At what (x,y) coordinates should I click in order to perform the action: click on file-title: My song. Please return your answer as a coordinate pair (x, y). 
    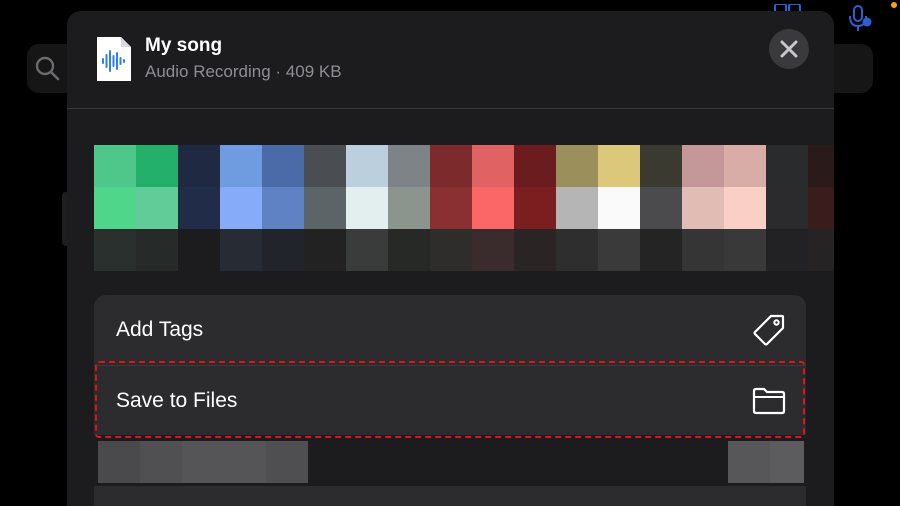
    Looking at the image, I should click on (184, 45).